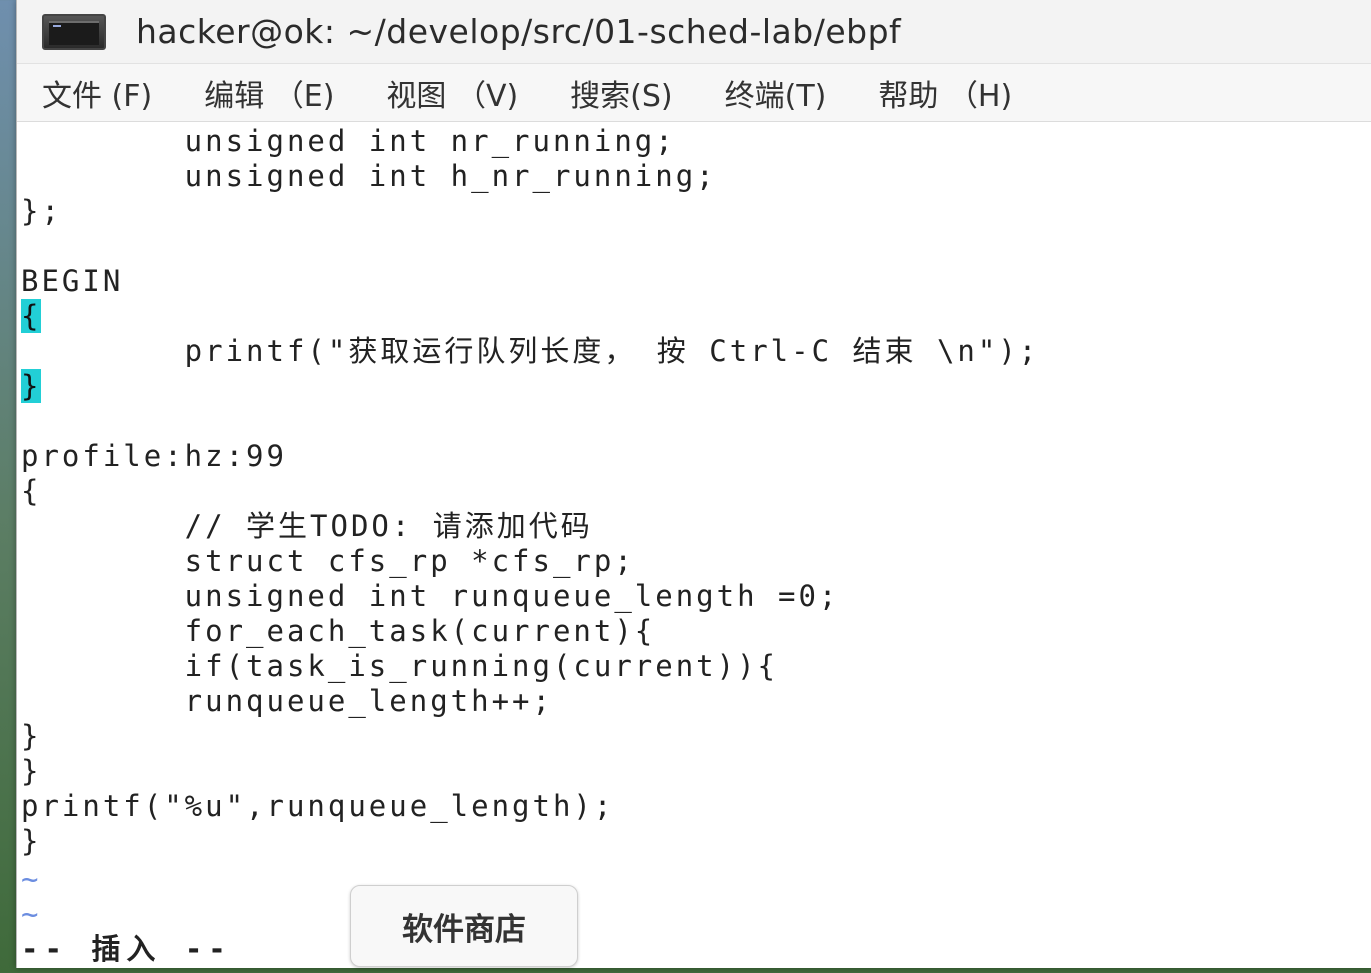 The width and height of the screenshot is (1371, 973). Describe the element at coordinates (328, 561) in the screenshot. I see `code-line: struct cfs_rp *cfs_rp;` at that location.